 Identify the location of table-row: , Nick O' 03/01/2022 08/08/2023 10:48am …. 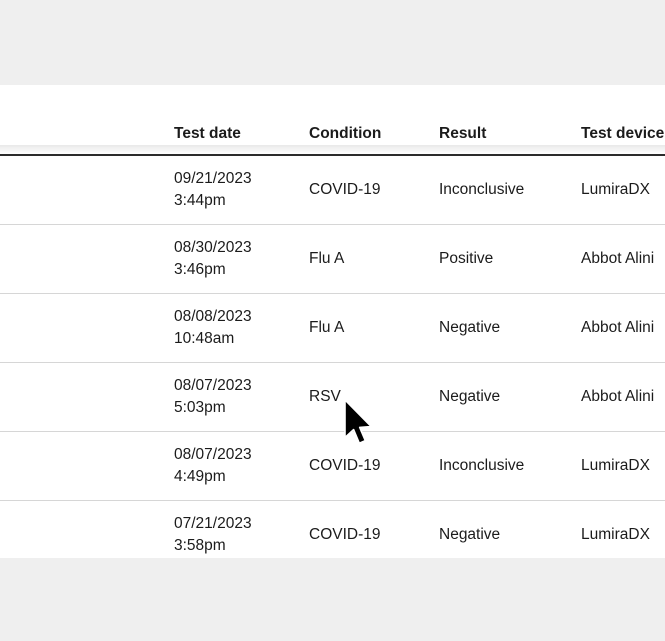
(332, 328).